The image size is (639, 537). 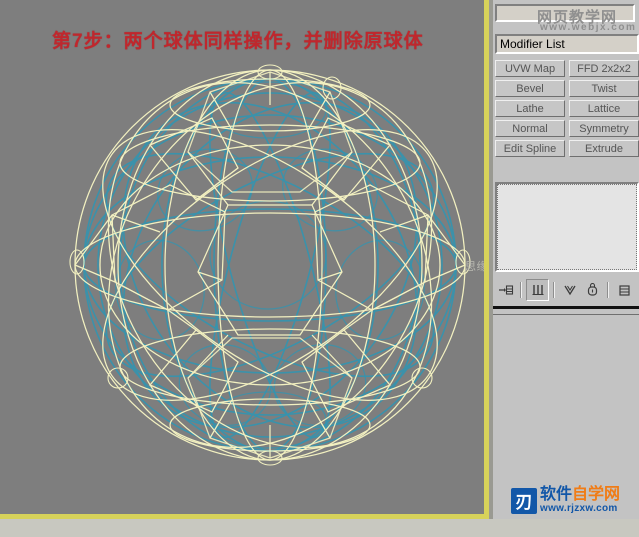 I want to click on parameters-rollout-area, so click(x=566, y=401).